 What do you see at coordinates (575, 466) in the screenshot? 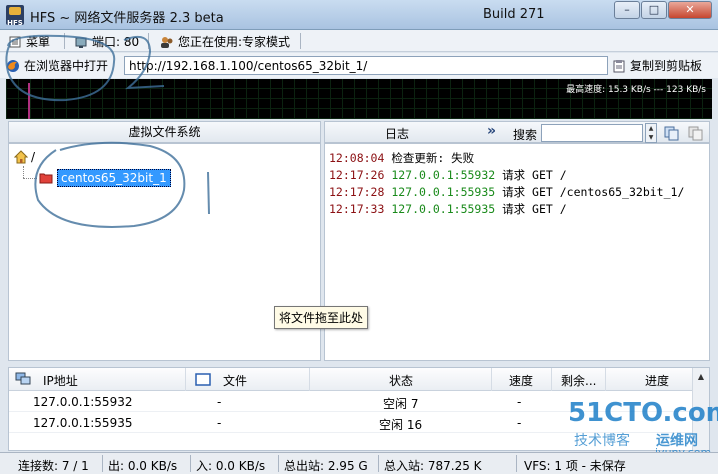
I see `status-vfs: VFS: 1 项 - 未保存` at bounding box center [575, 466].